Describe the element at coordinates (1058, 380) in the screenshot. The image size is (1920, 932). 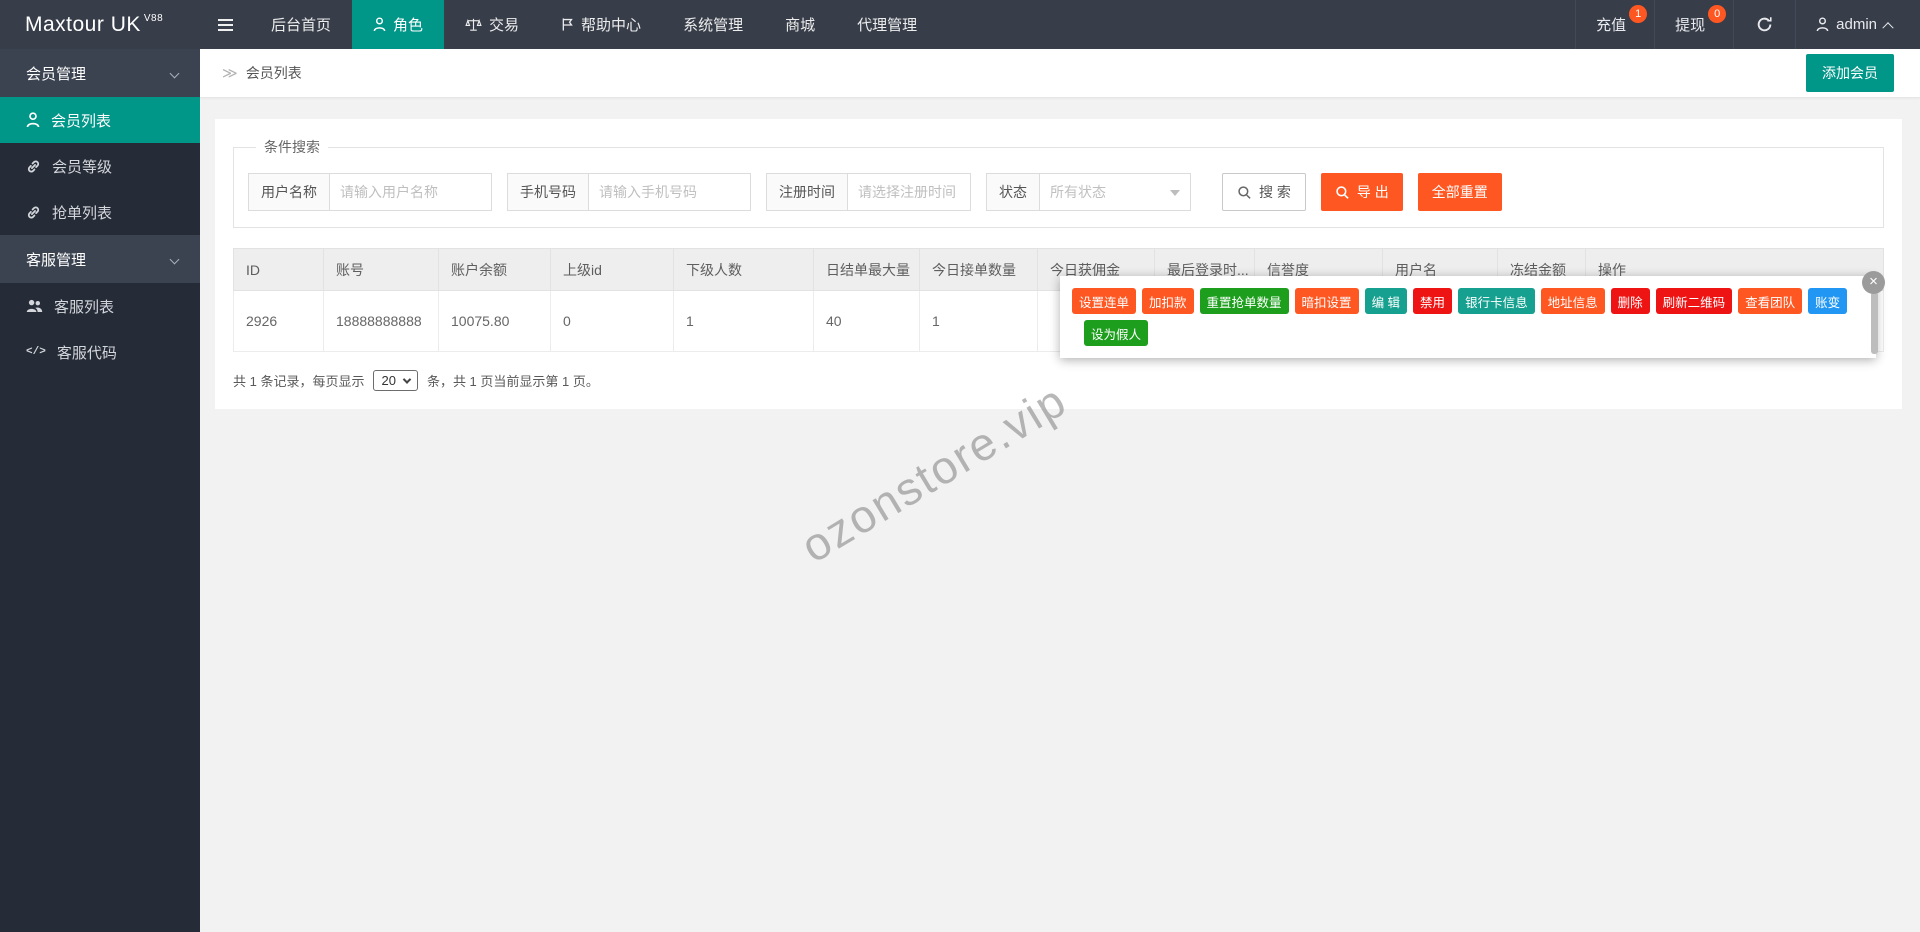
I see `pagination-bar: 共 1 条记录，每页显示 20 条，共 1 页当前显示第 1 页。` at that location.